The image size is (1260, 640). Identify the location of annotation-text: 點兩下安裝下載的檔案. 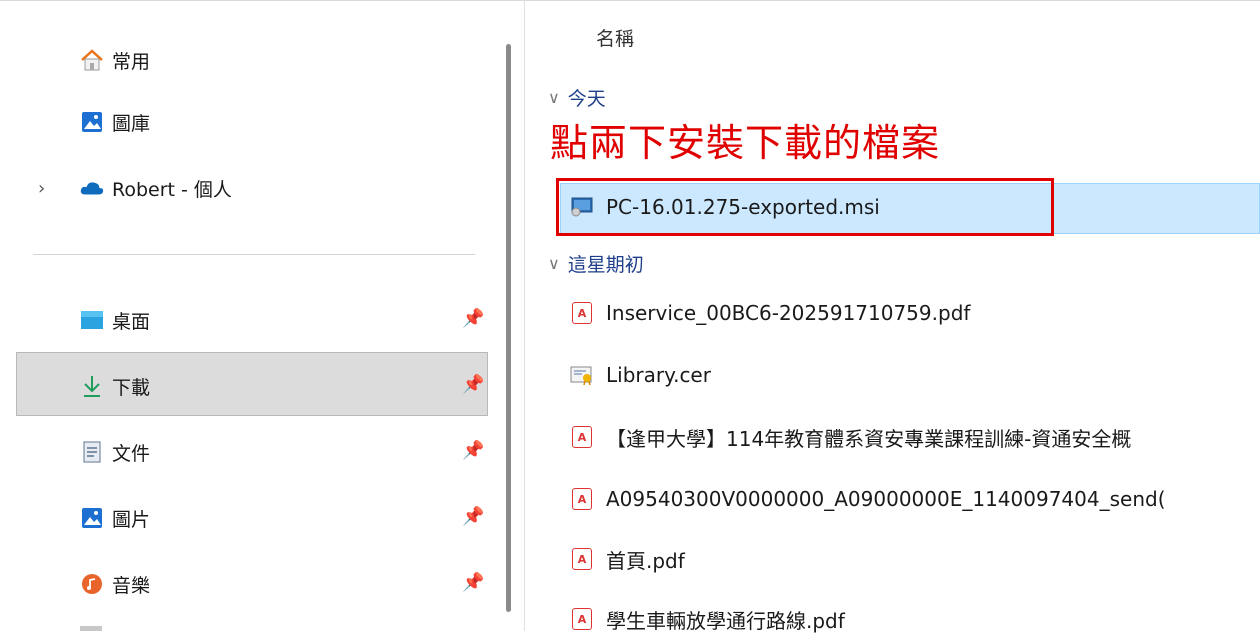
(745, 143).